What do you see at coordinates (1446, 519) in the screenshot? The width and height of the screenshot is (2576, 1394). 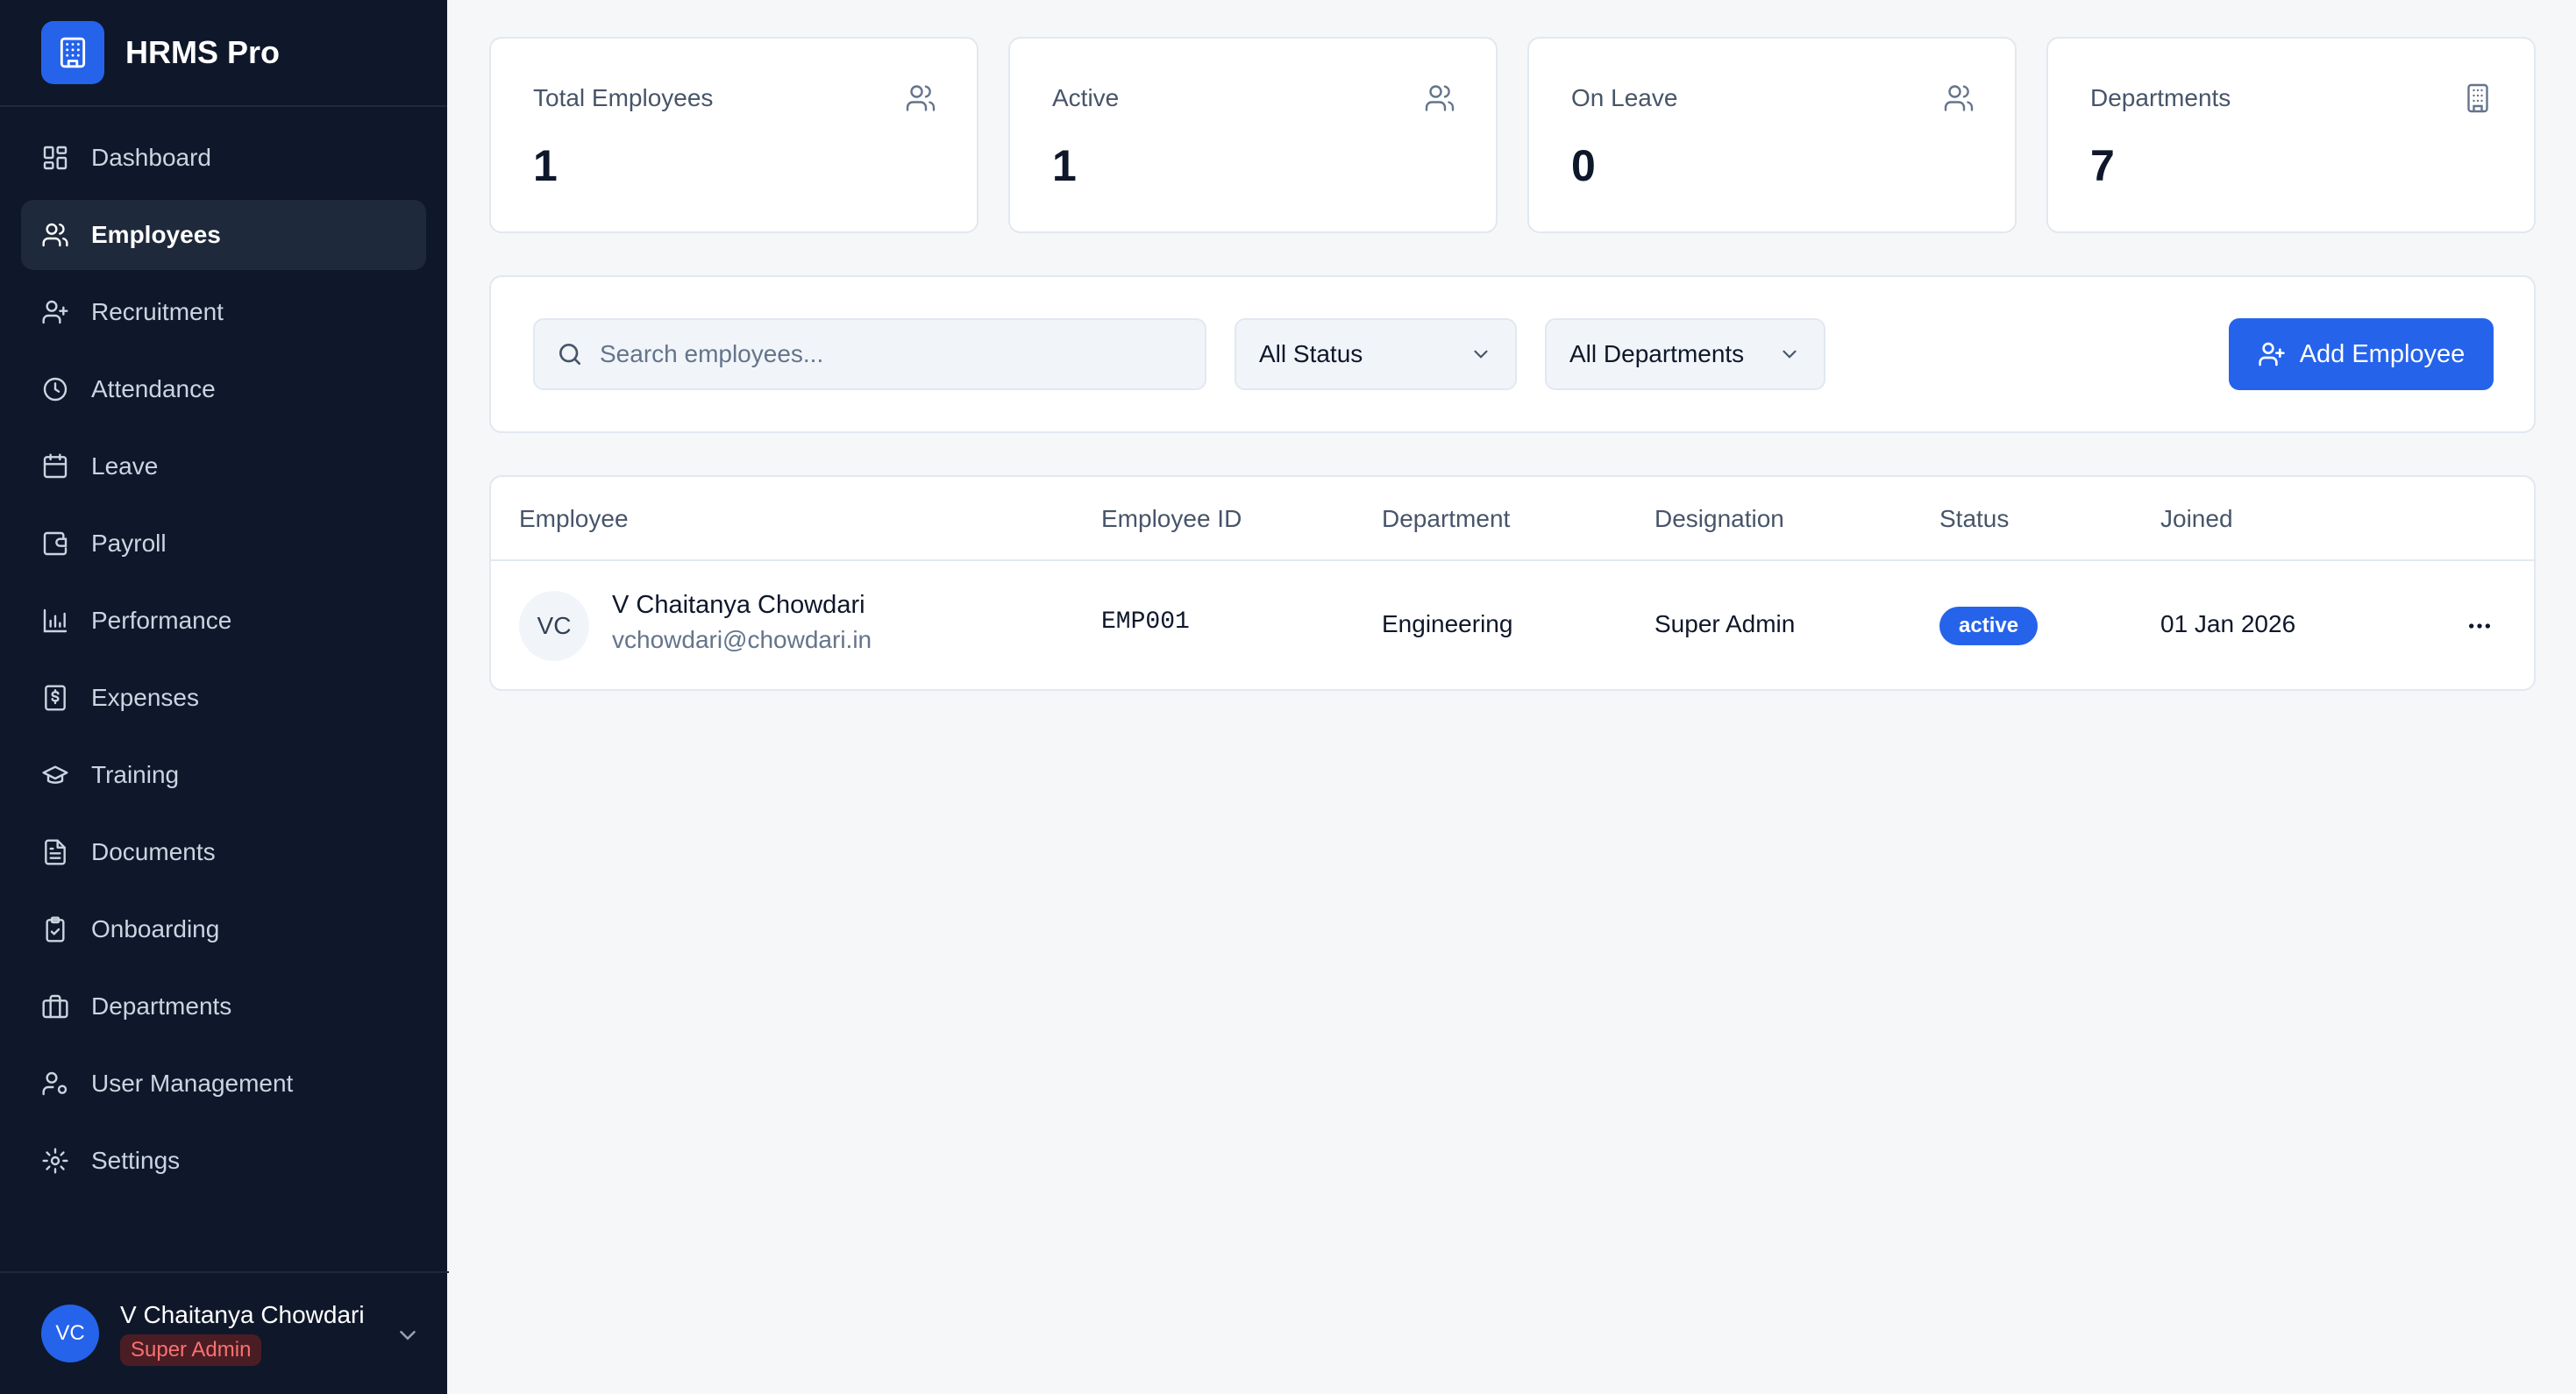 I see `column-header-department: Department` at bounding box center [1446, 519].